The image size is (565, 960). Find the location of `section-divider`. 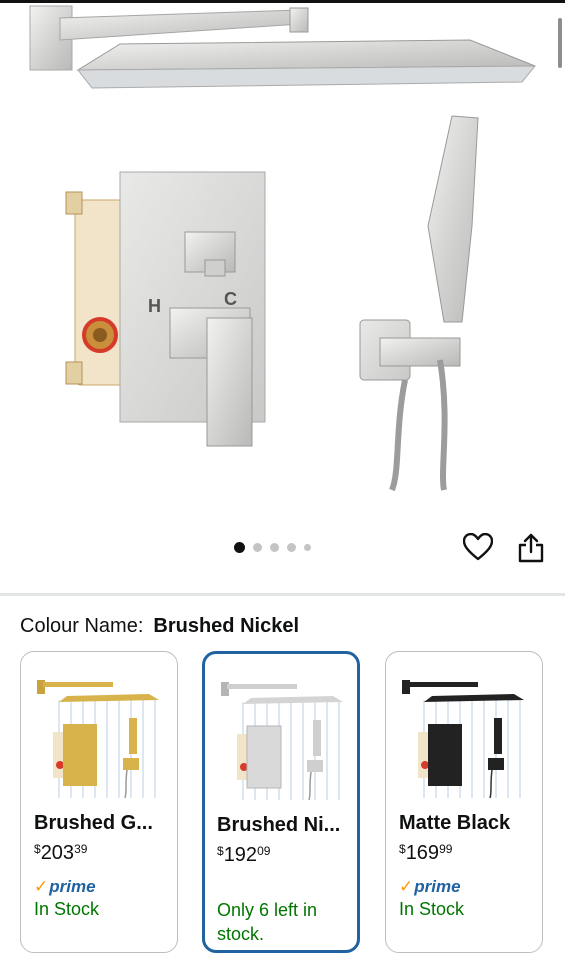

section-divider is located at coordinates (282, 594).